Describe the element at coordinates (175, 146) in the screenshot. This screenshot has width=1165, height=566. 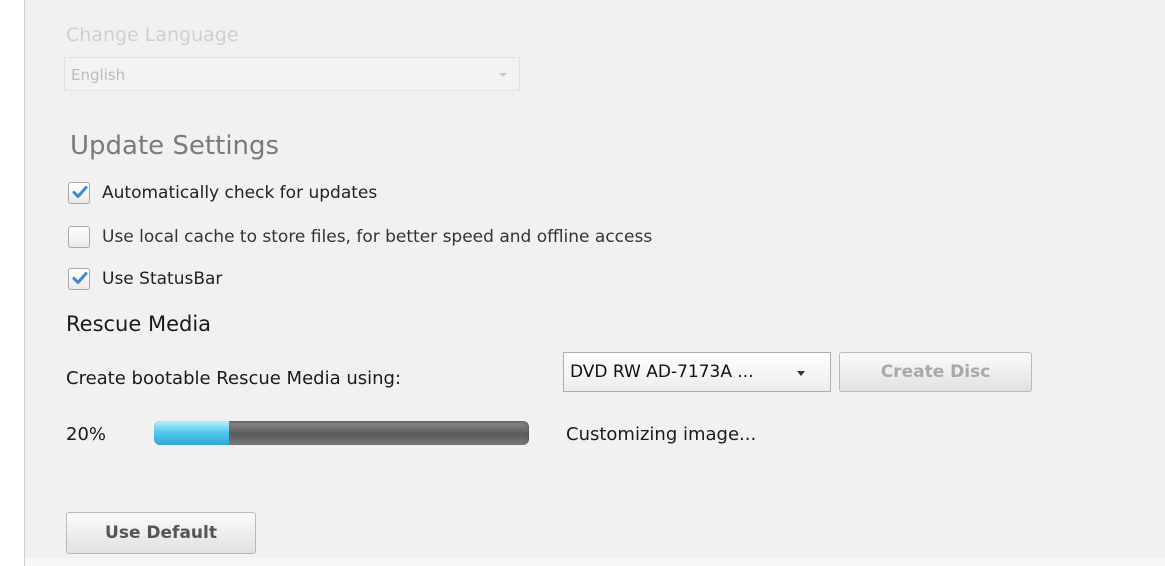
I see `update-settings-title: Update Settings` at that location.